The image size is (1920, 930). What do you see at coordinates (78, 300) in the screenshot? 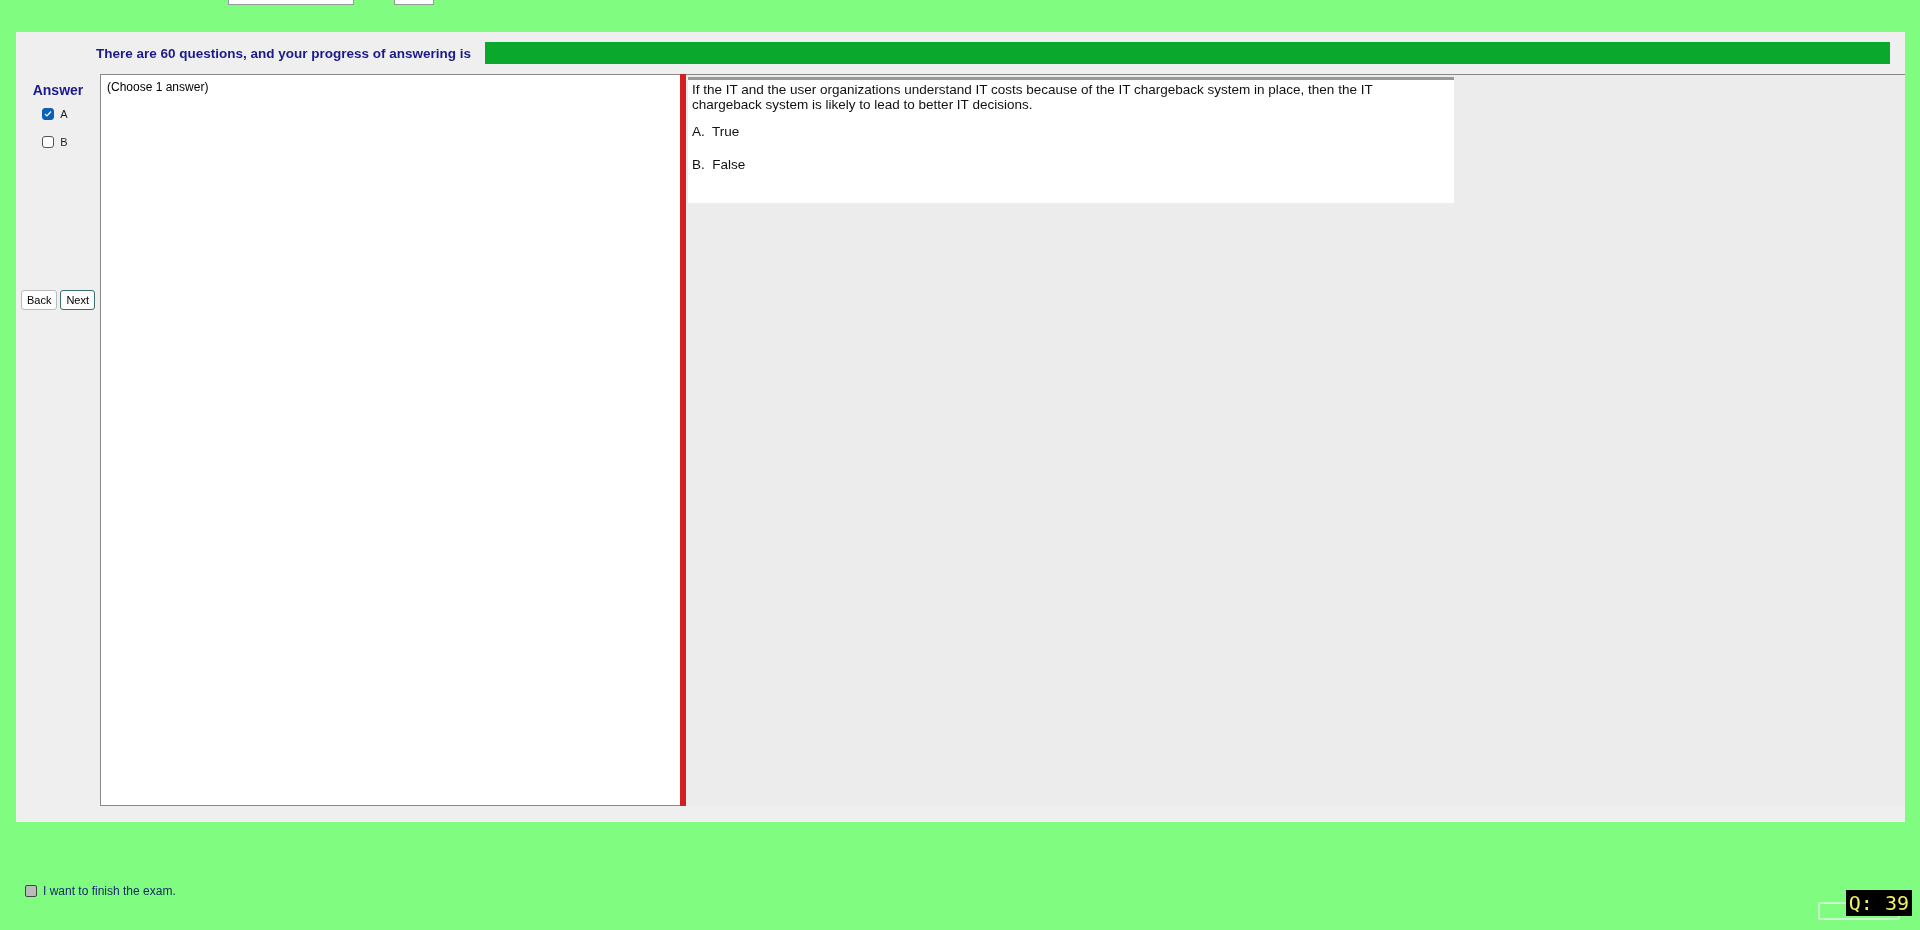
I see `next-button: Next` at bounding box center [78, 300].